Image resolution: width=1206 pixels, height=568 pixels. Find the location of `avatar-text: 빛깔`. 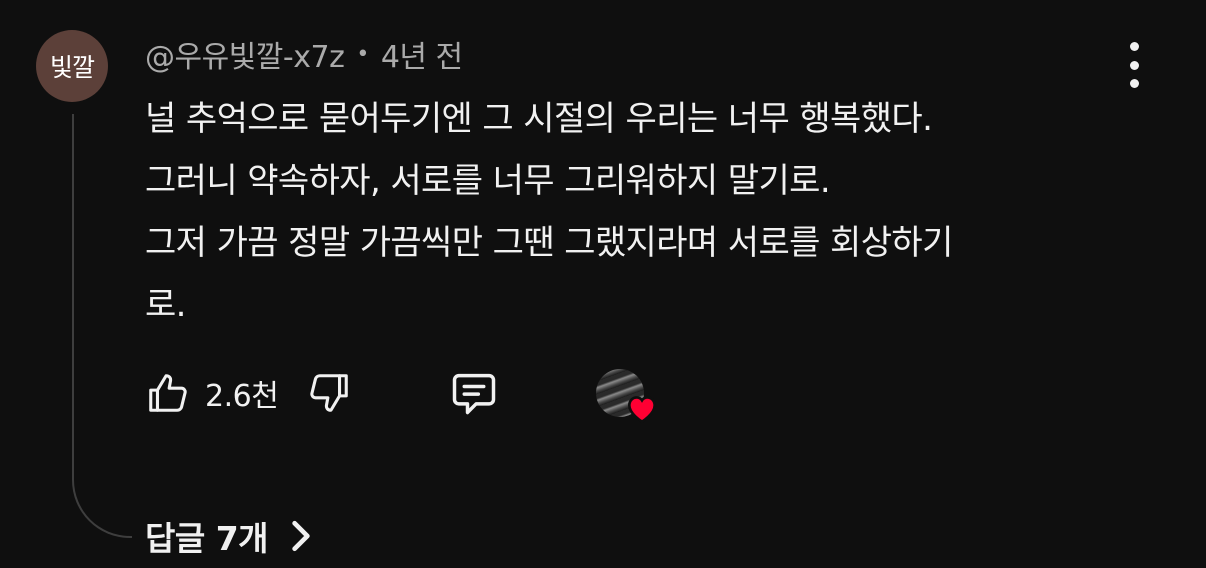

avatar-text: 빛깔 is located at coordinates (72, 67).